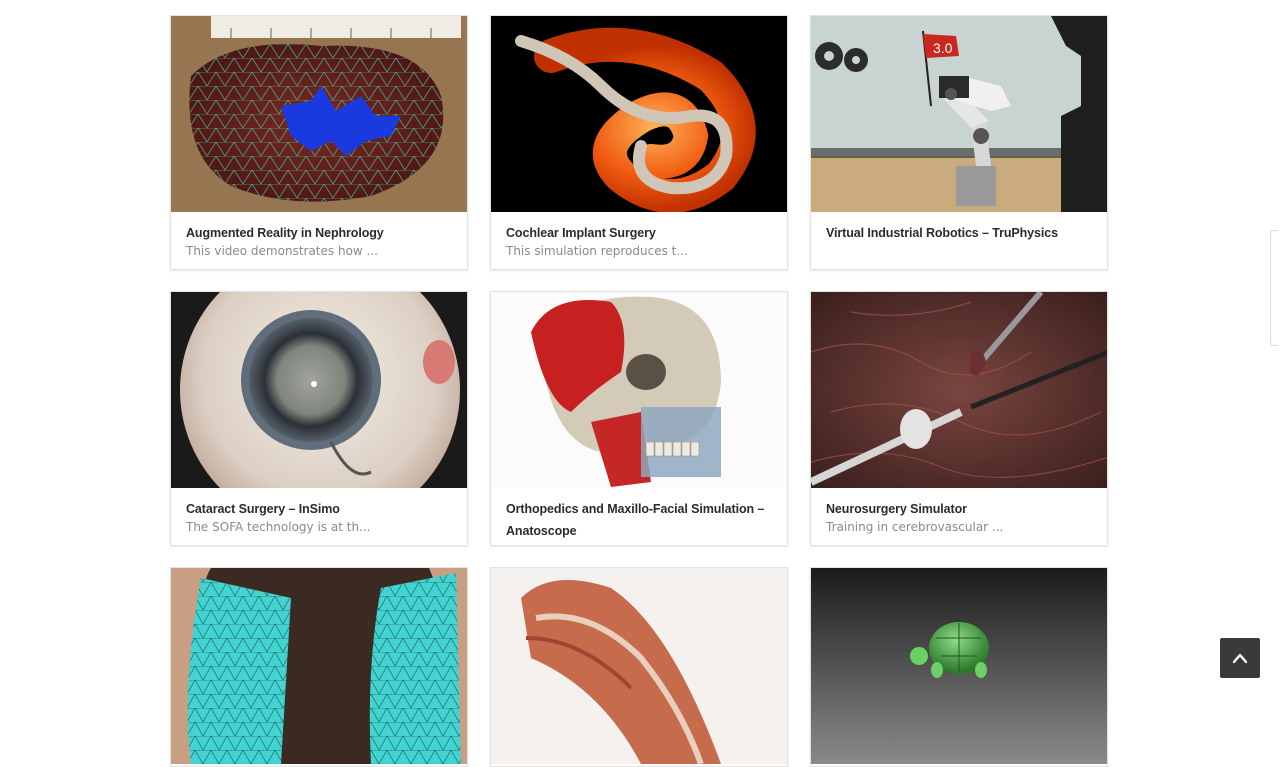 The width and height of the screenshot is (1280, 767). I want to click on card-title: Neurosurgery Simulator, so click(959, 509).